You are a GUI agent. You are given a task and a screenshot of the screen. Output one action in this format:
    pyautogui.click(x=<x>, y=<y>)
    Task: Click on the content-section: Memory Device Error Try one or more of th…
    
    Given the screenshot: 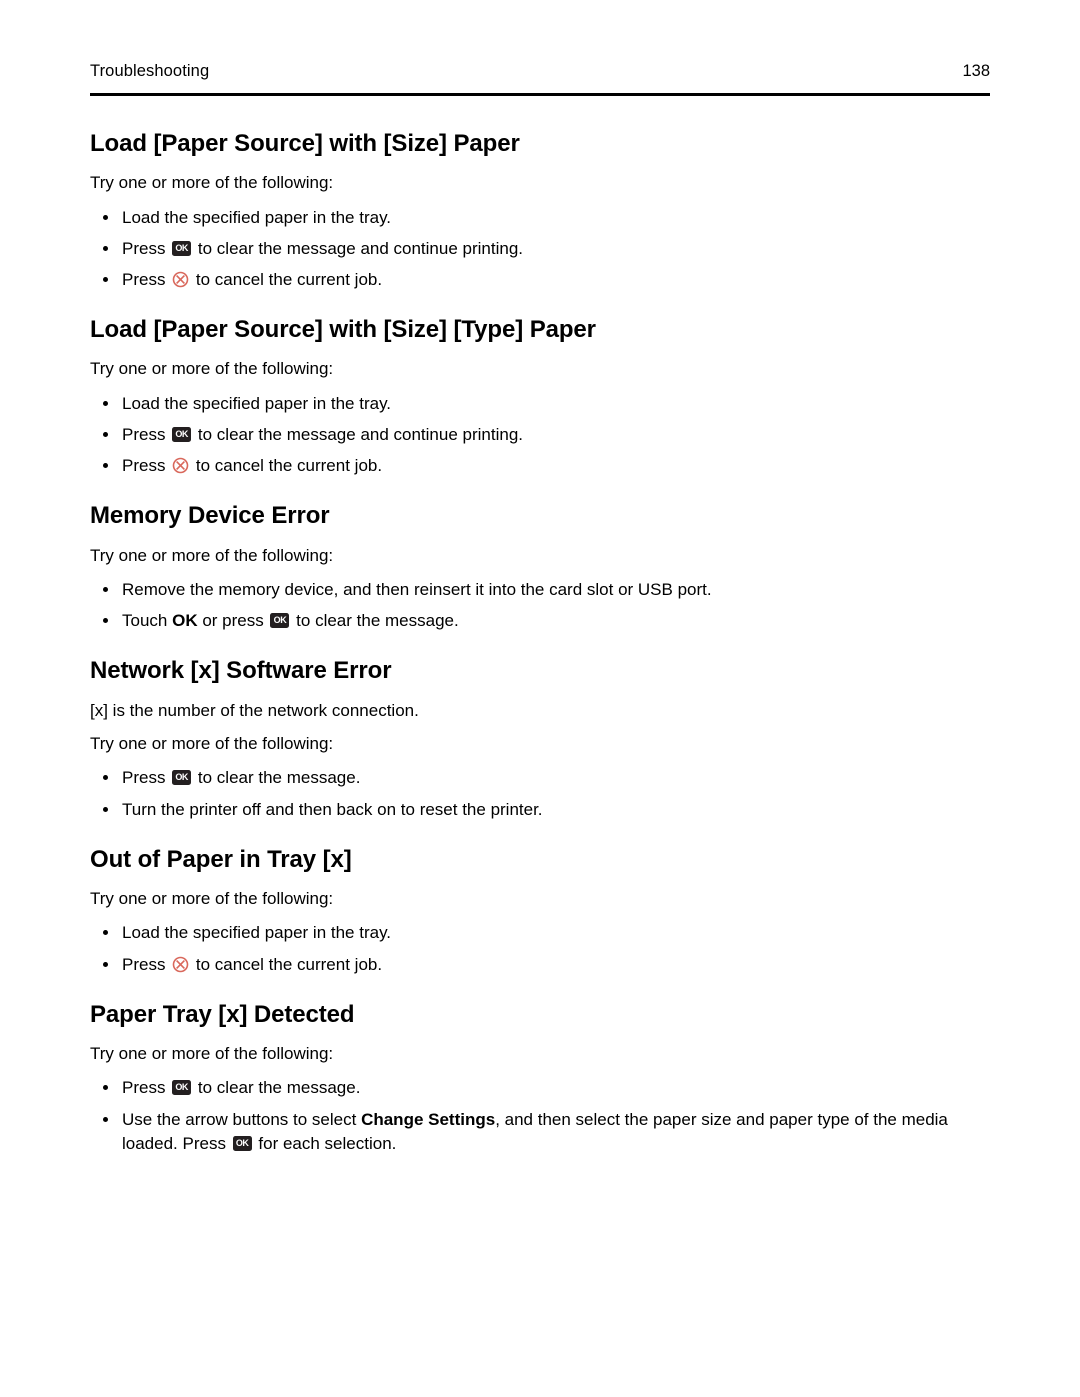 What is the action you would take?
    pyautogui.click(x=545, y=567)
    